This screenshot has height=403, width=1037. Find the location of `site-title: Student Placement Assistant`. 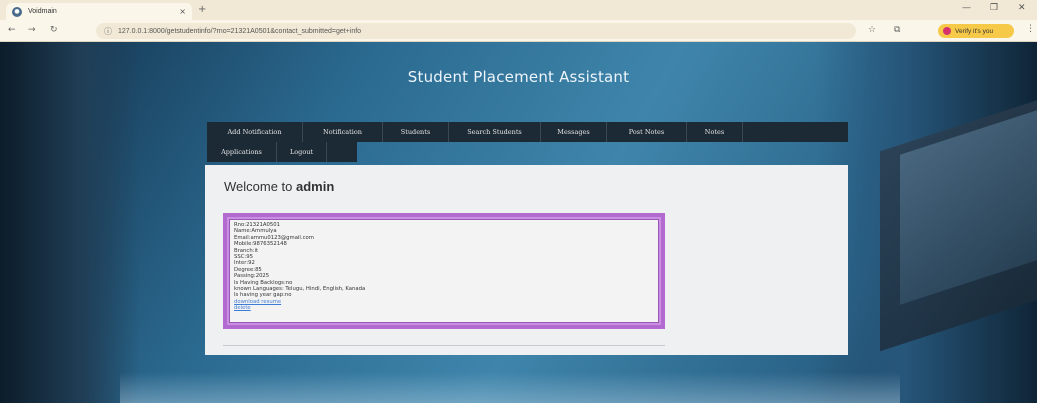

site-title: Student Placement Assistant is located at coordinates (518, 77).